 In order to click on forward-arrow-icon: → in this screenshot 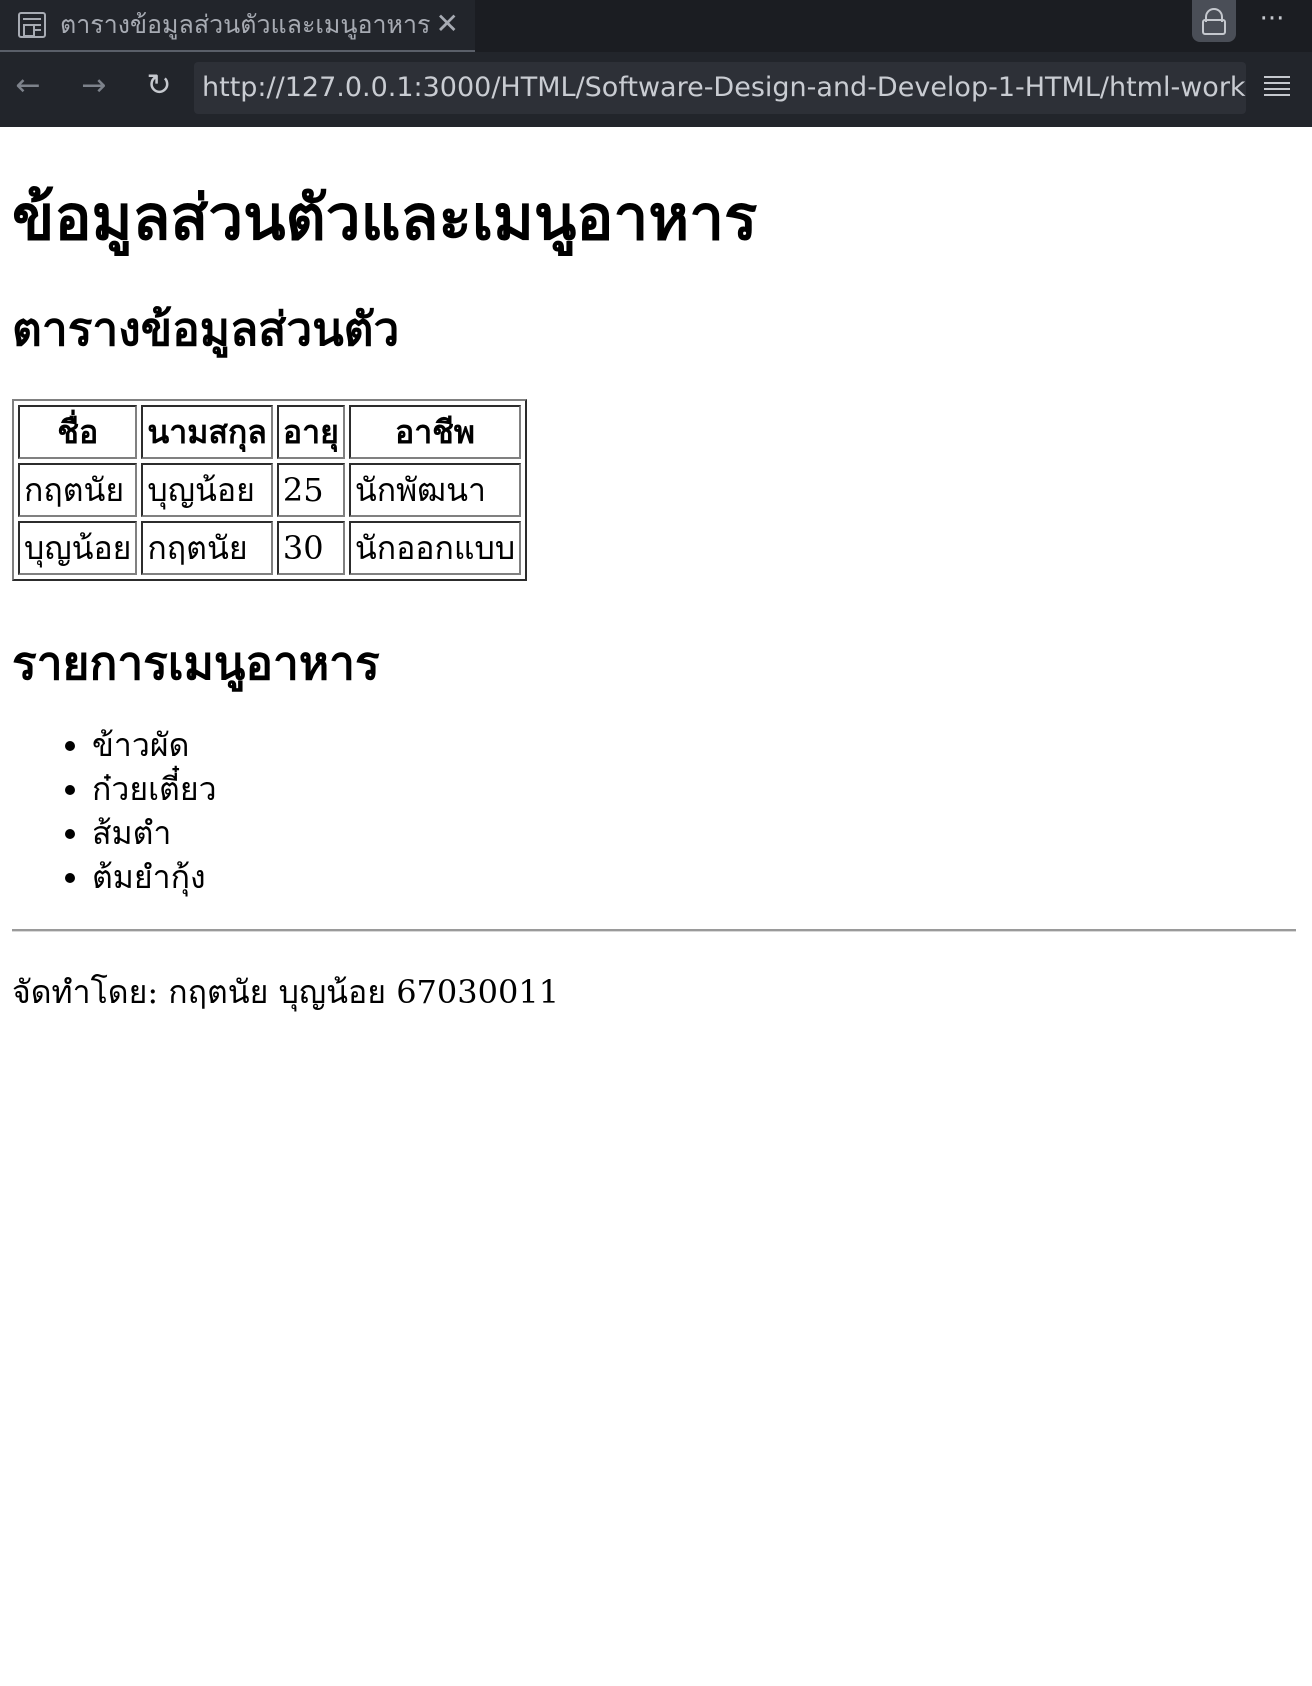, I will do `click(94, 86)`.